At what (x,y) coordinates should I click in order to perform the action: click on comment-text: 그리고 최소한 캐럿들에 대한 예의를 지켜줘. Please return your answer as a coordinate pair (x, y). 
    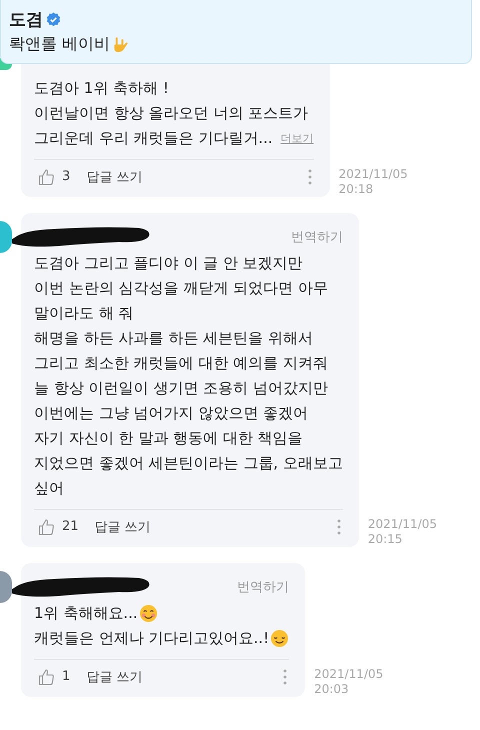
    Looking at the image, I should click on (181, 363).